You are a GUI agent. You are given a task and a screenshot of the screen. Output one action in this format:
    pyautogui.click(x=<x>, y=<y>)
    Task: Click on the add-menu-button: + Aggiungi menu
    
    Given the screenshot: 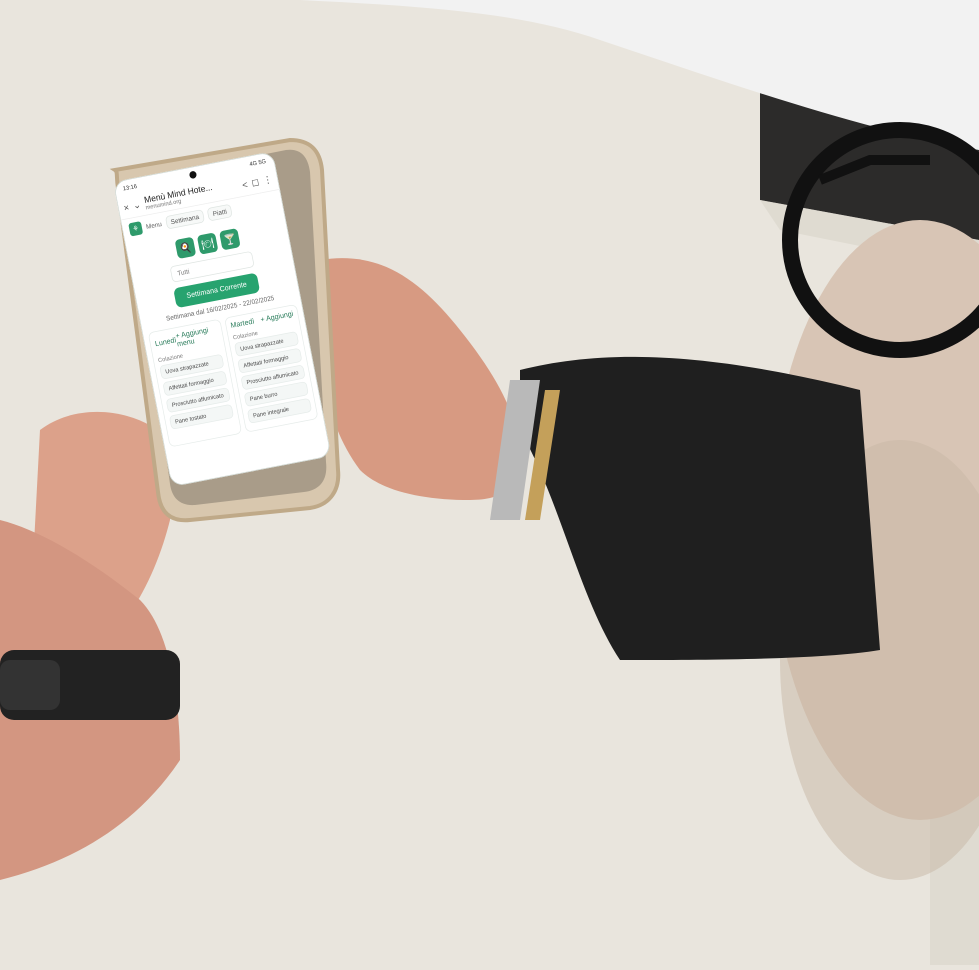 What is the action you would take?
    pyautogui.click(x=197, y=336)
    